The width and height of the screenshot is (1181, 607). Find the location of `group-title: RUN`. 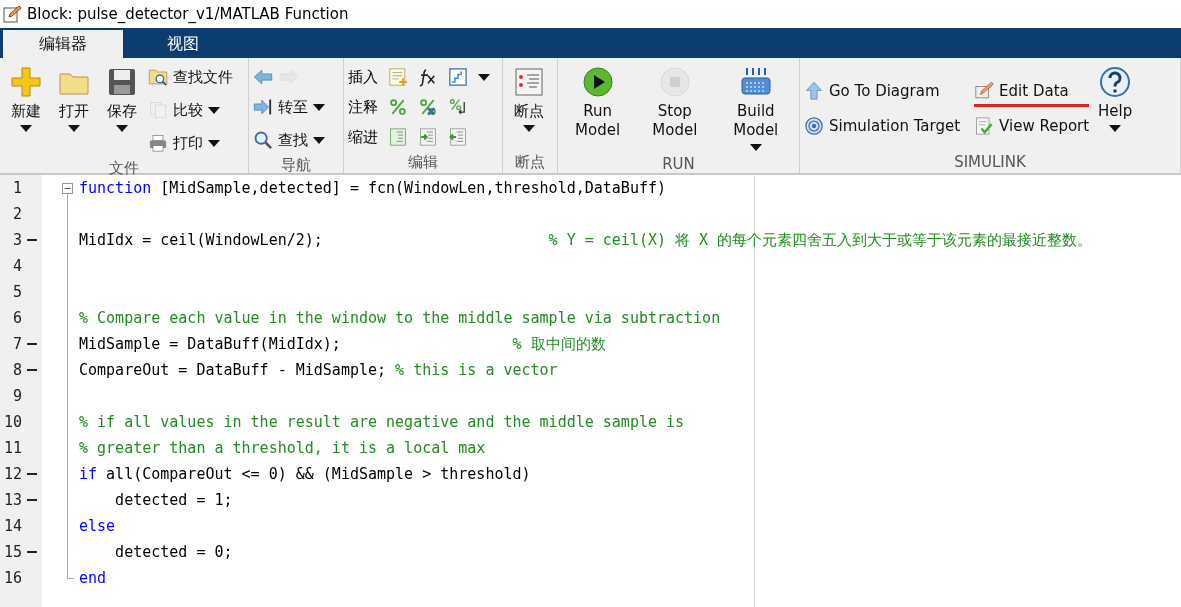

group-title: RUN is located at coordinates (678, 164).